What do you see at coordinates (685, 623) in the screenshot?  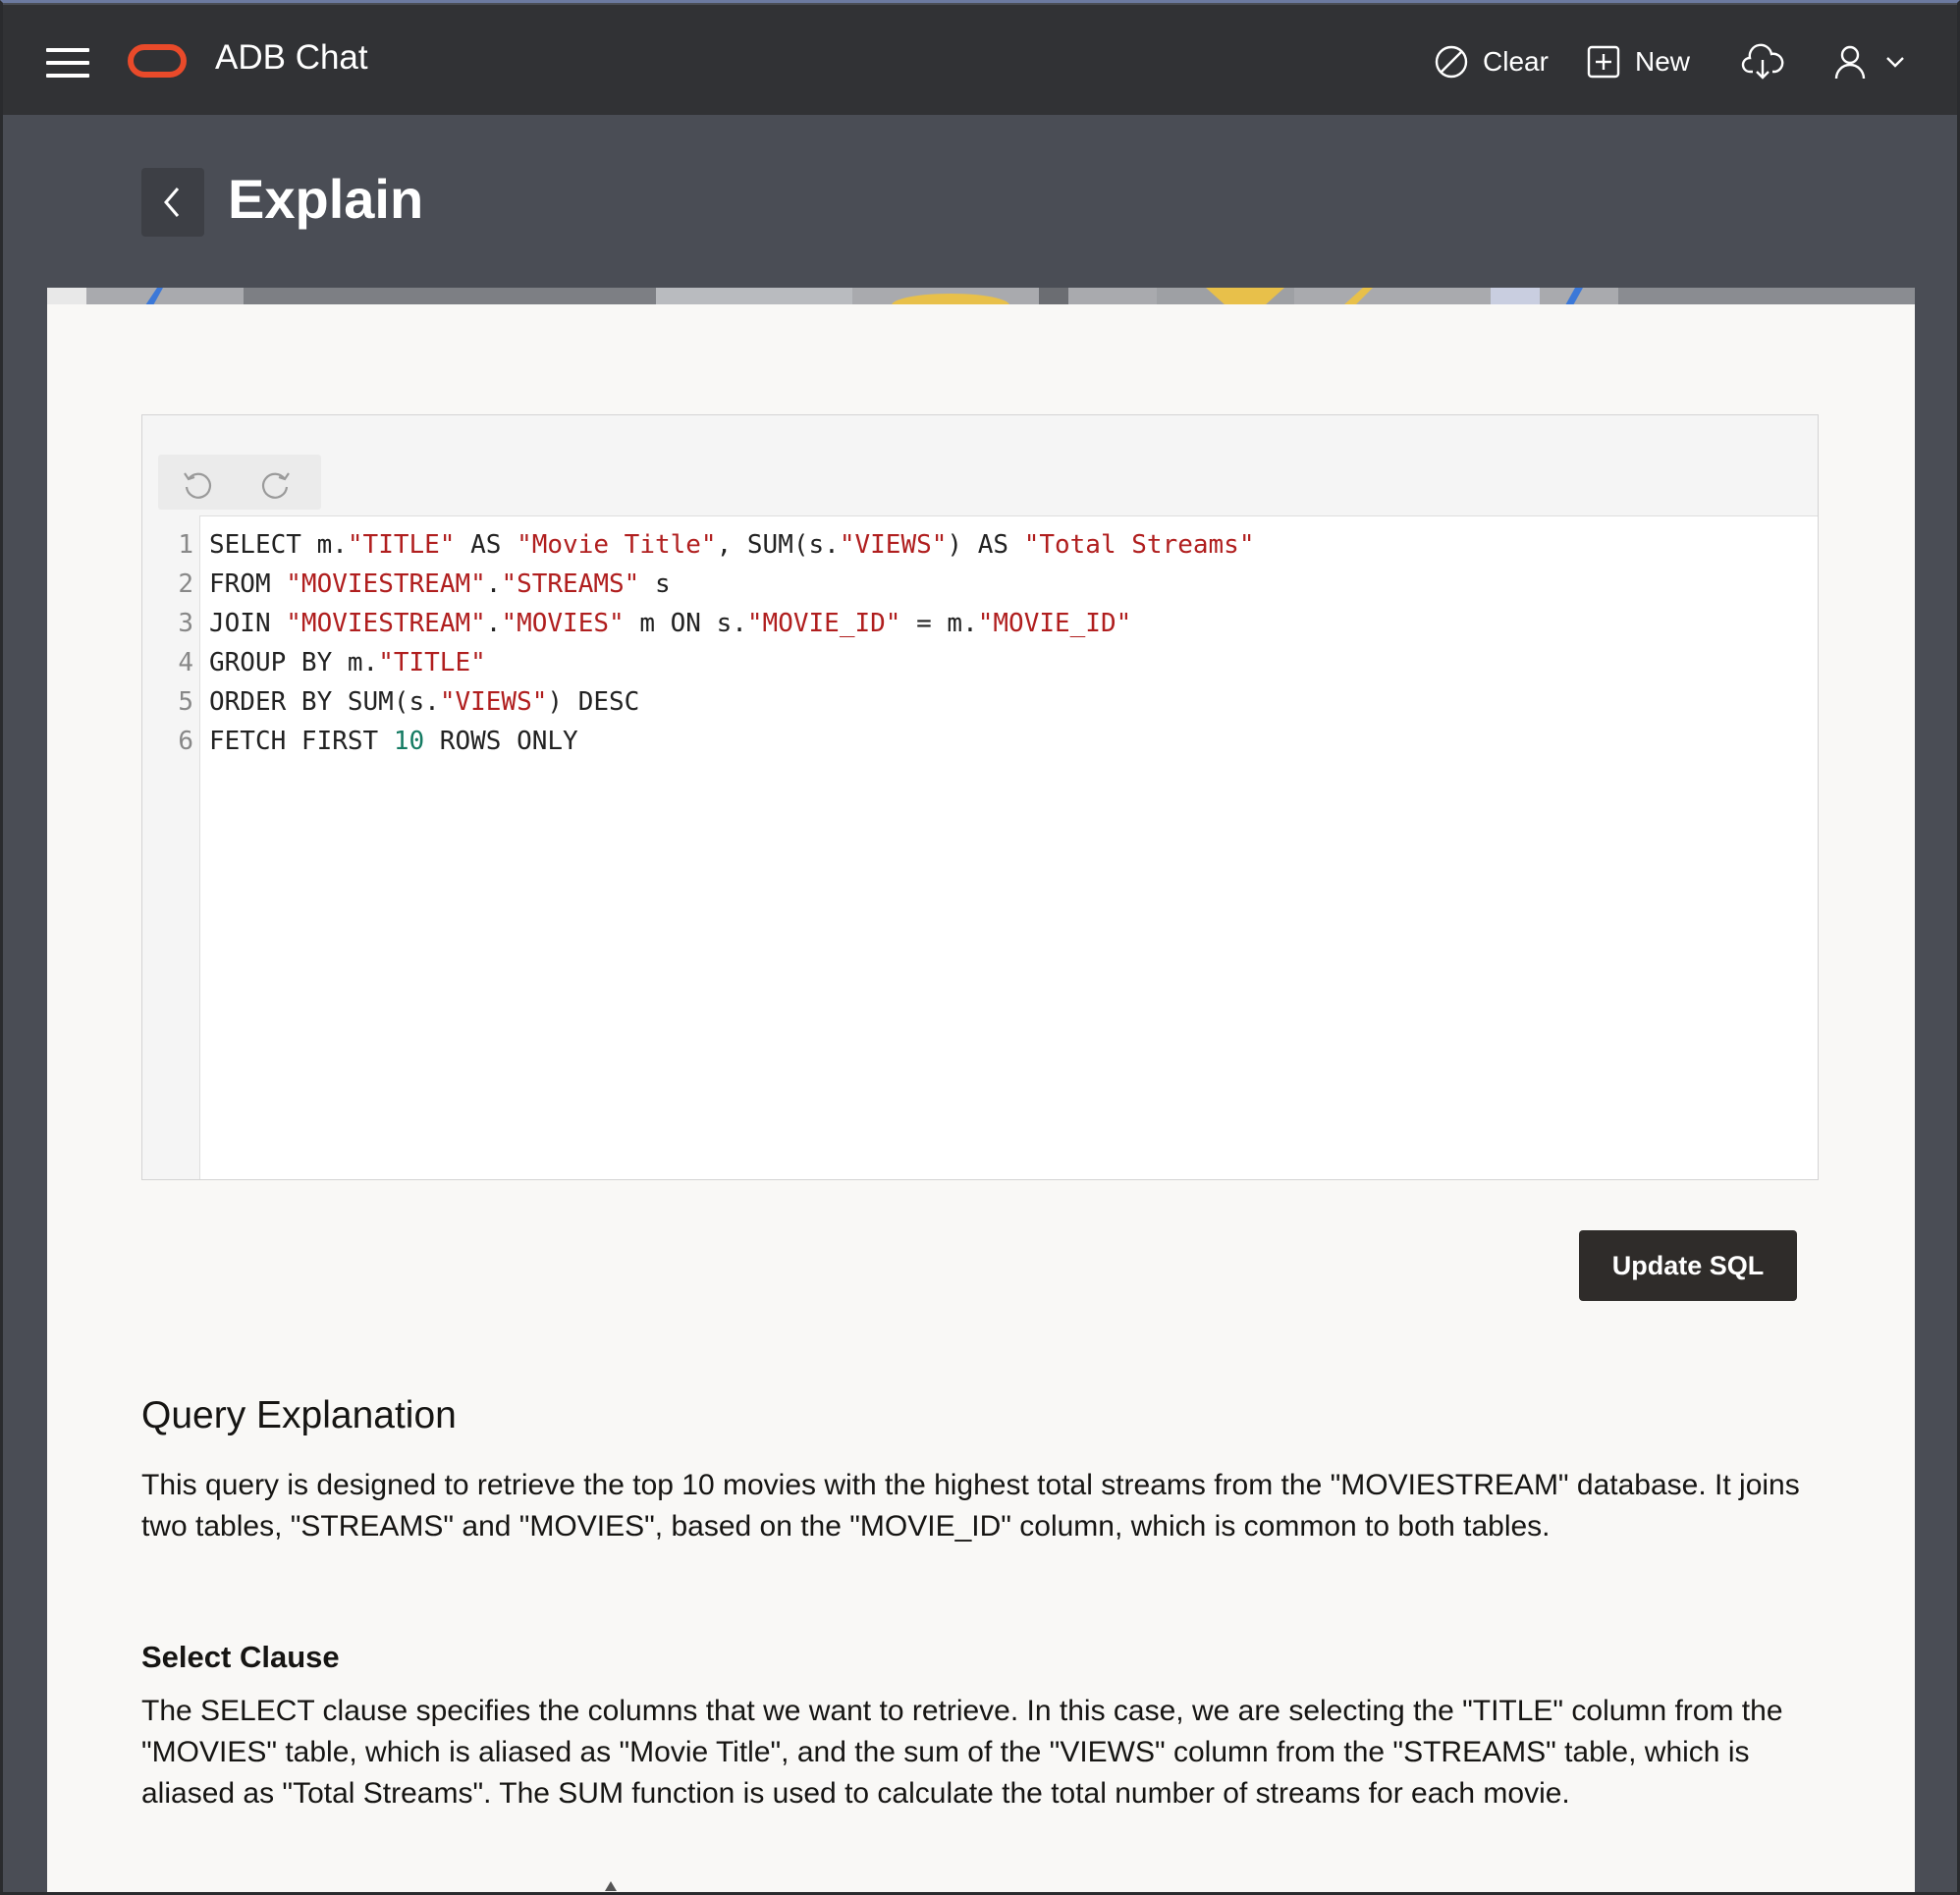 I see `code-token: m ON s.` at bounding box center [685, 623].